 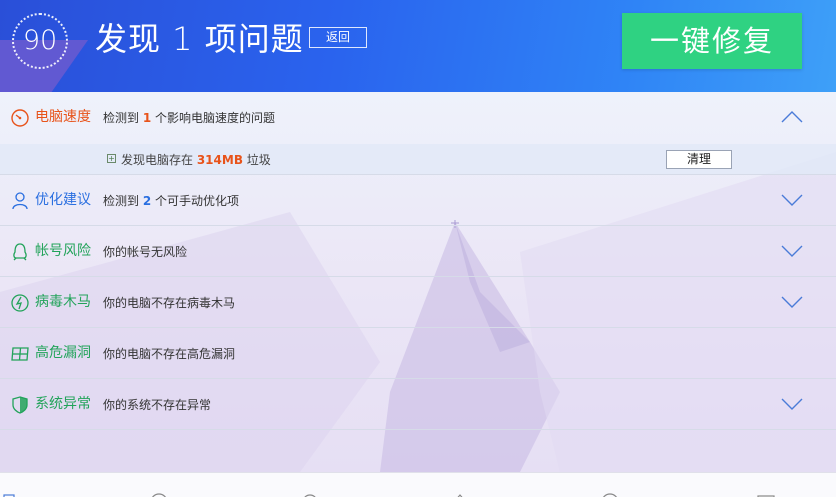 What do you see at coordinates (199, 39) in the screenshot?
I see `page-title: 发现 1 项问题` at bounding box center [199, 39].